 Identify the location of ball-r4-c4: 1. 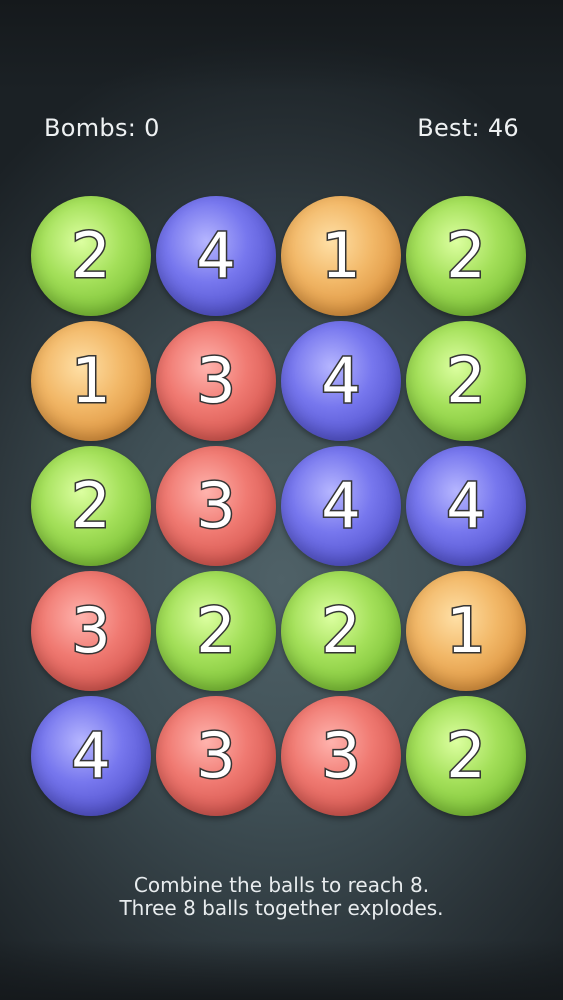
(466, 631).